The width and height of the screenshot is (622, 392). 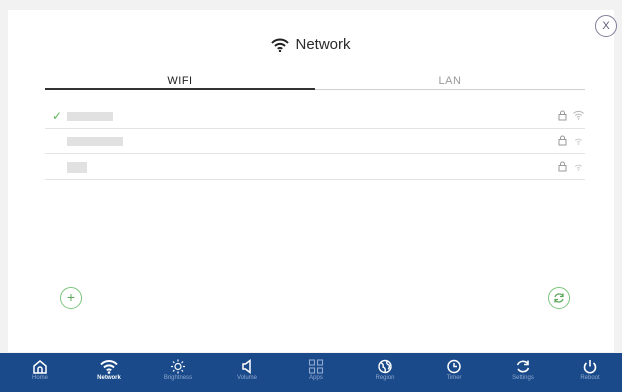 What do you see at coordinates (39, 378) in the screenshot?
I see `nav-label: Home` at bounding box center [39, 378].